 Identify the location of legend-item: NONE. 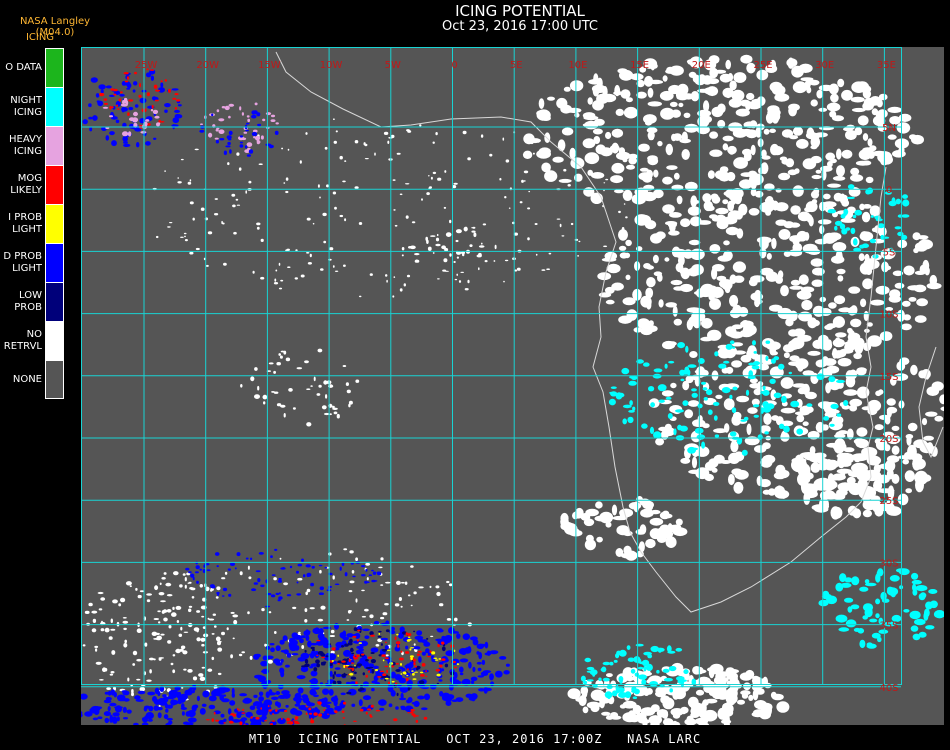
(33, 379).